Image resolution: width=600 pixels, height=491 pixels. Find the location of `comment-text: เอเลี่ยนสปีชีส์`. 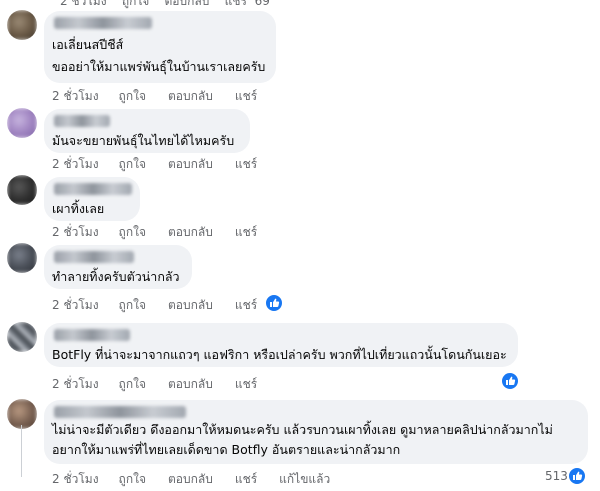

comment-text: เอเลี่ยนสปีชีส์ is located at coordinates (88, 44).